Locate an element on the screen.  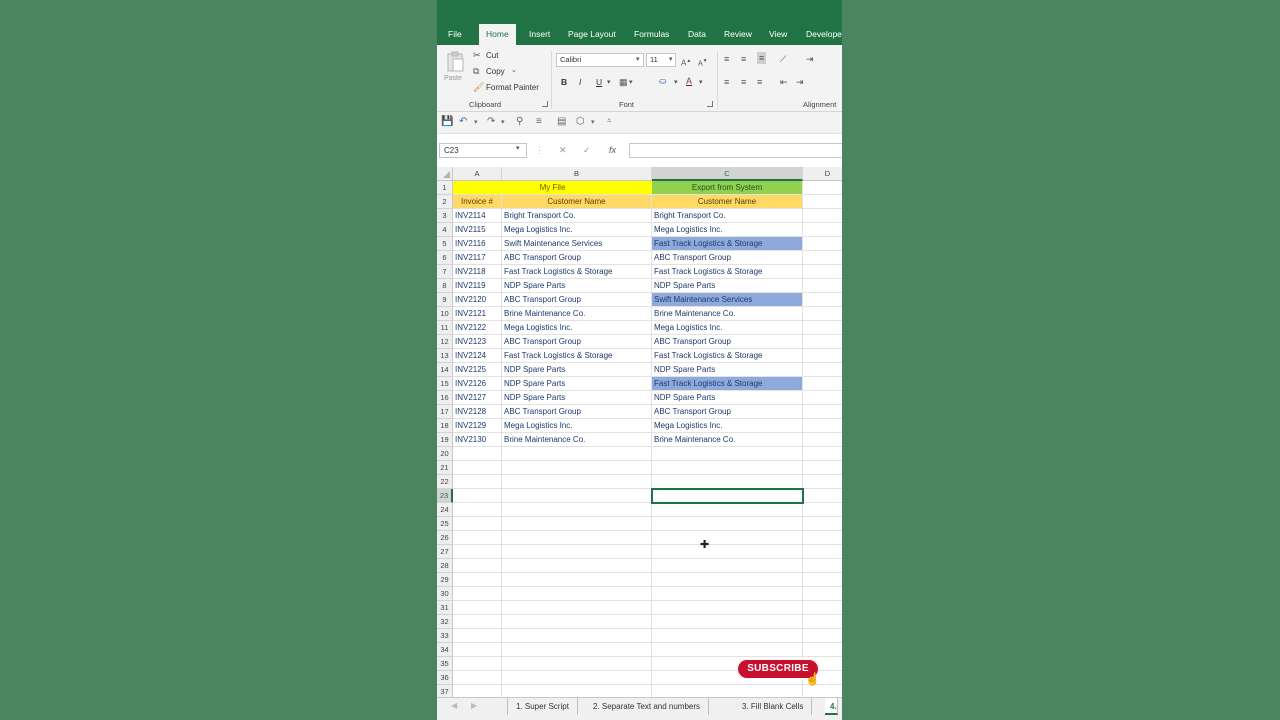
invoice-cell: INV2128 is located at coordinates (477, 412).